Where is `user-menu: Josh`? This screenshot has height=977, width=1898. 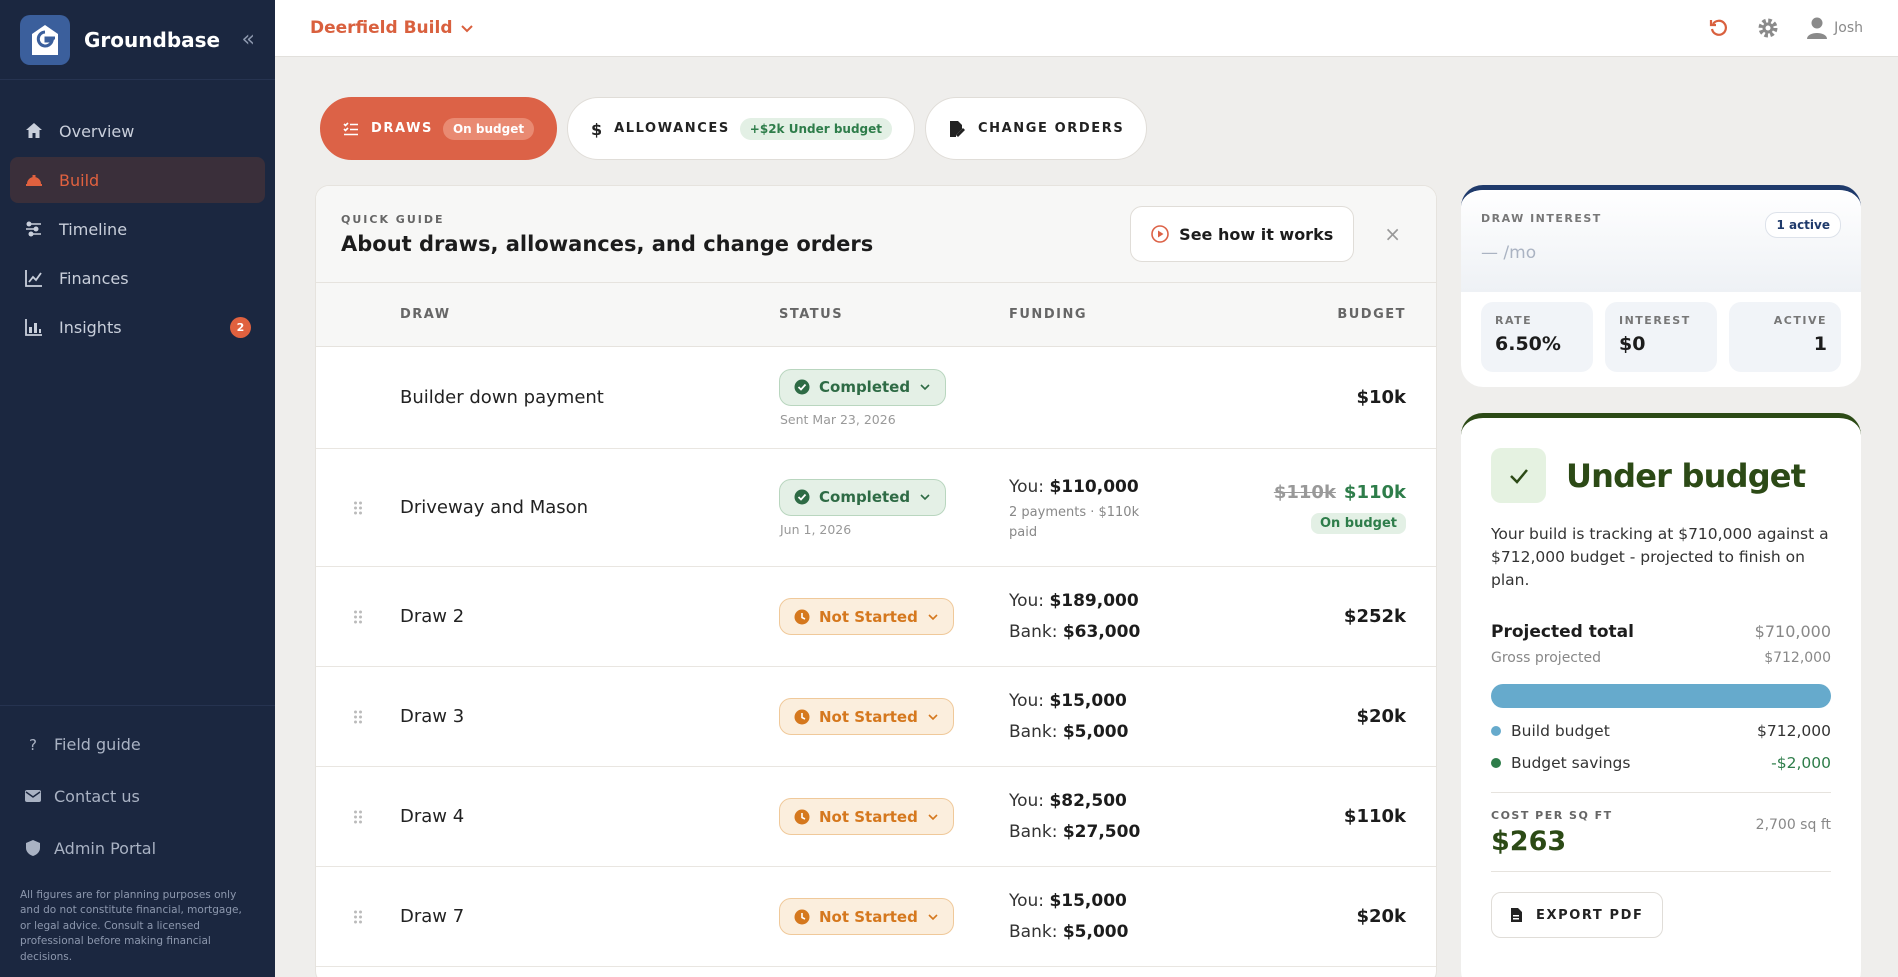
user-menu: Josh is located at coordinates (1834, 28).